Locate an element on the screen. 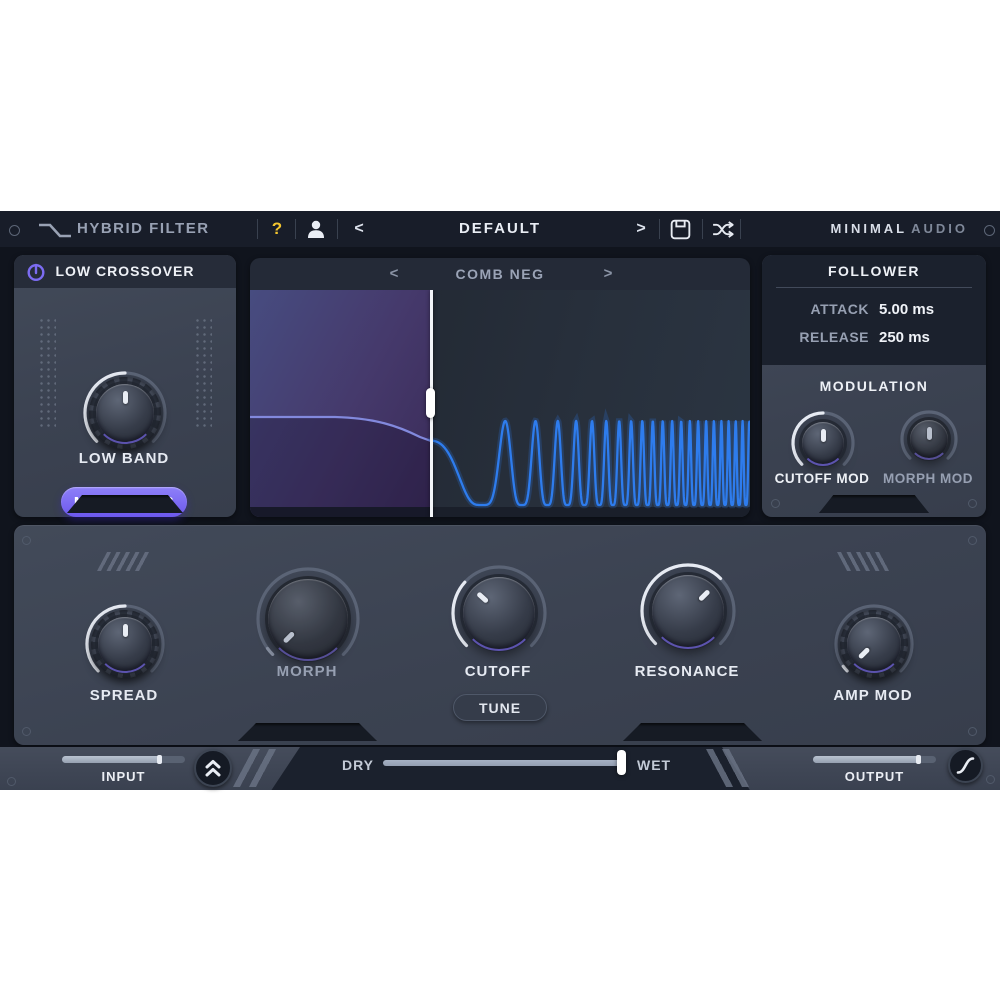 This screenshot has width=1000, height=1000. amp-mod-knob is located at coordinates (874, 644).